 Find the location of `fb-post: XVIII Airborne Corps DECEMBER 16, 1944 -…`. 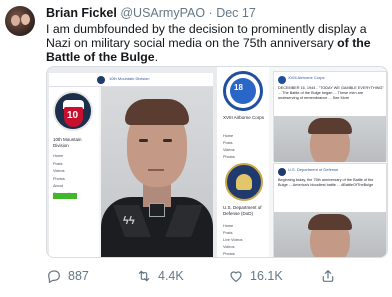

fb-post: XVIII Airborne Corps DECEMBER 16, 1944 -… is located at coordinates (330, 116).